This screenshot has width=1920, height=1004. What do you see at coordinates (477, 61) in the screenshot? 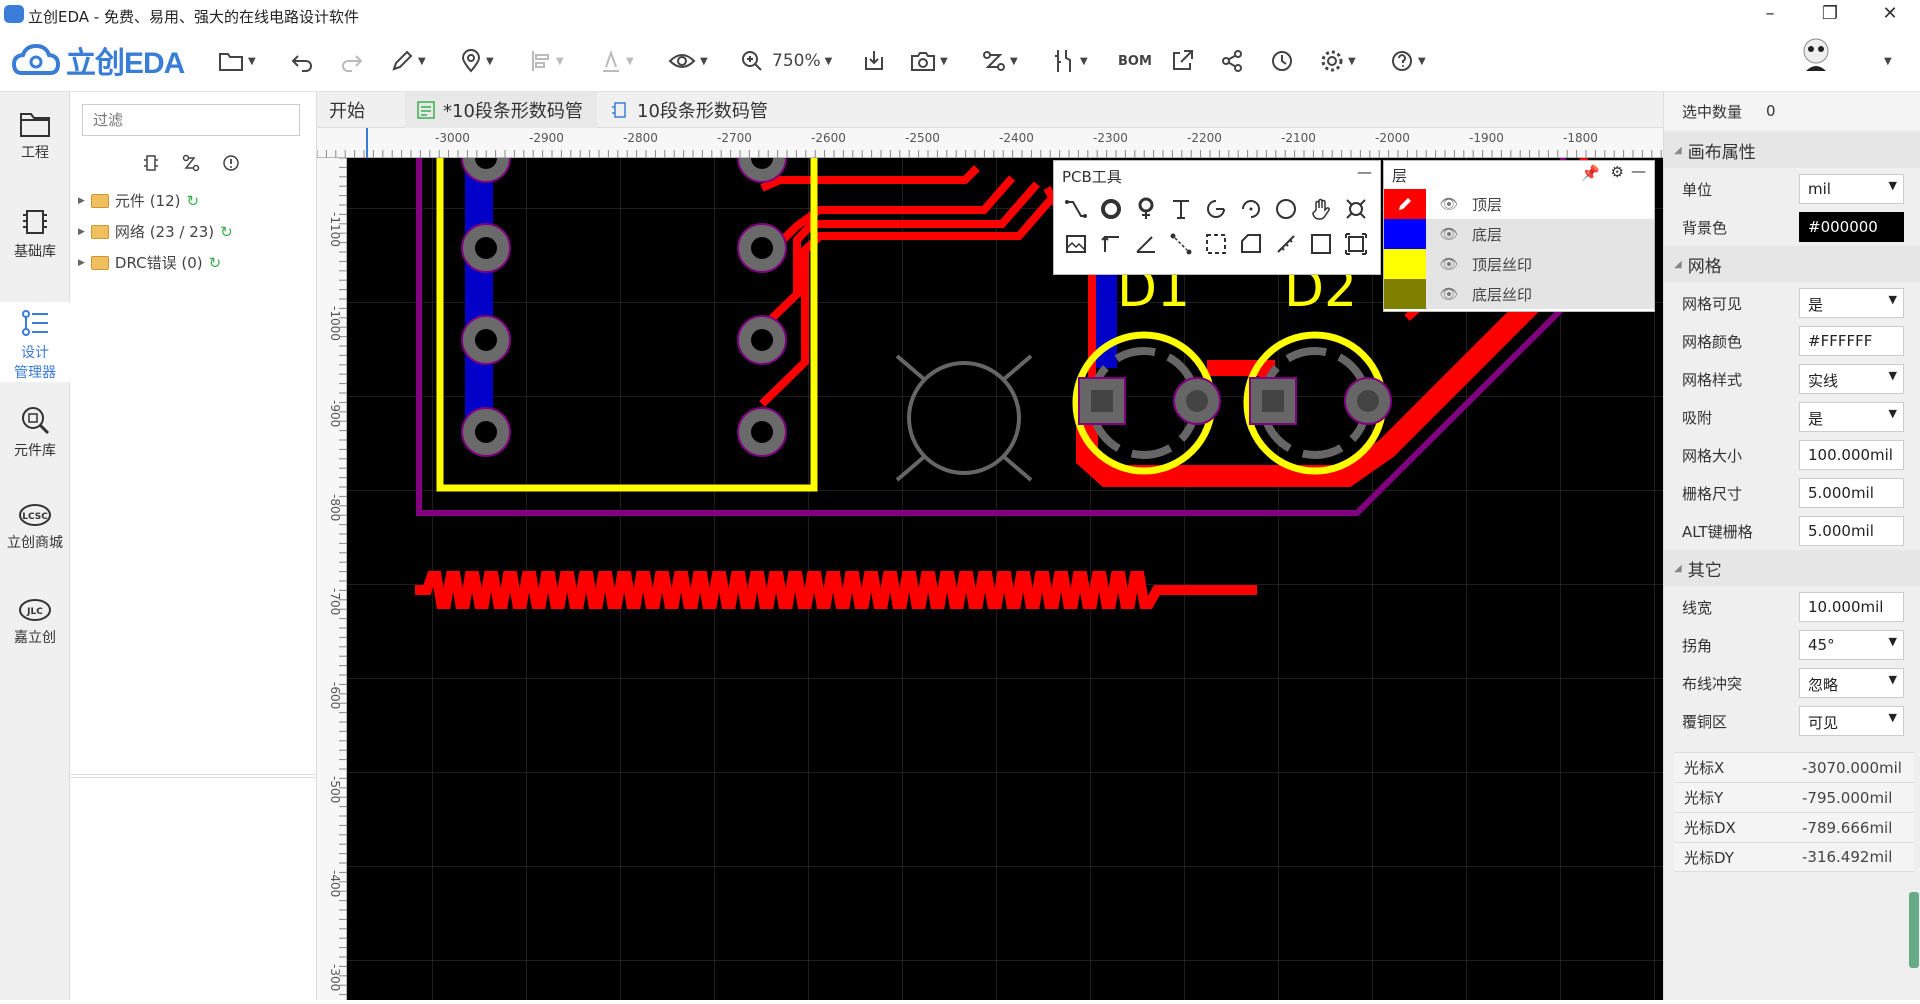
I see `place-button: ▼` at bounding box center [477, 61].